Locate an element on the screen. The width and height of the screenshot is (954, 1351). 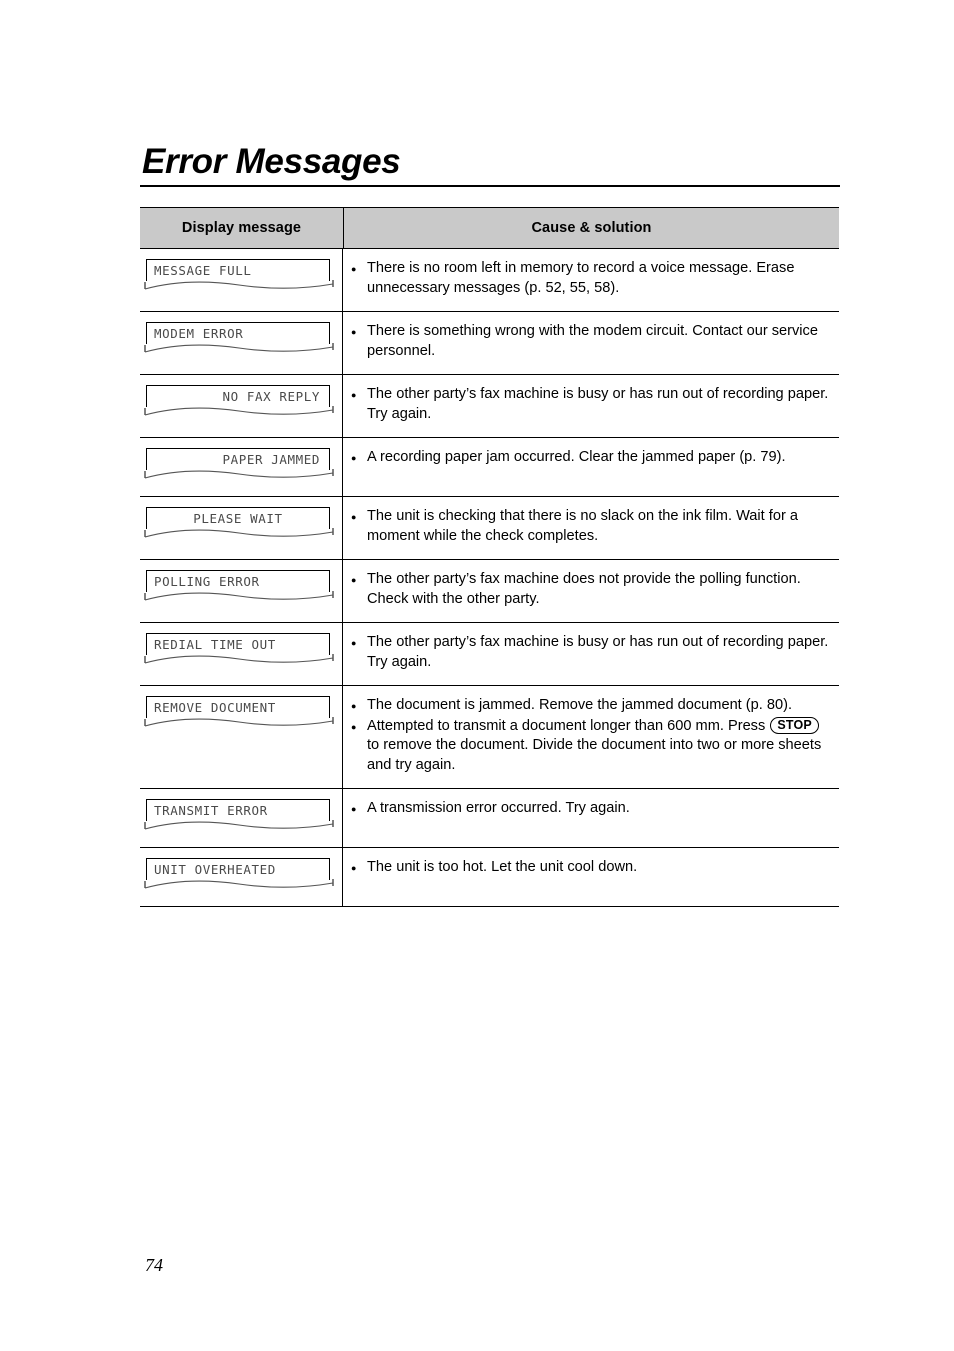
lcd-display: TRANSMIT ERROR is located at coordinates (239, 817).